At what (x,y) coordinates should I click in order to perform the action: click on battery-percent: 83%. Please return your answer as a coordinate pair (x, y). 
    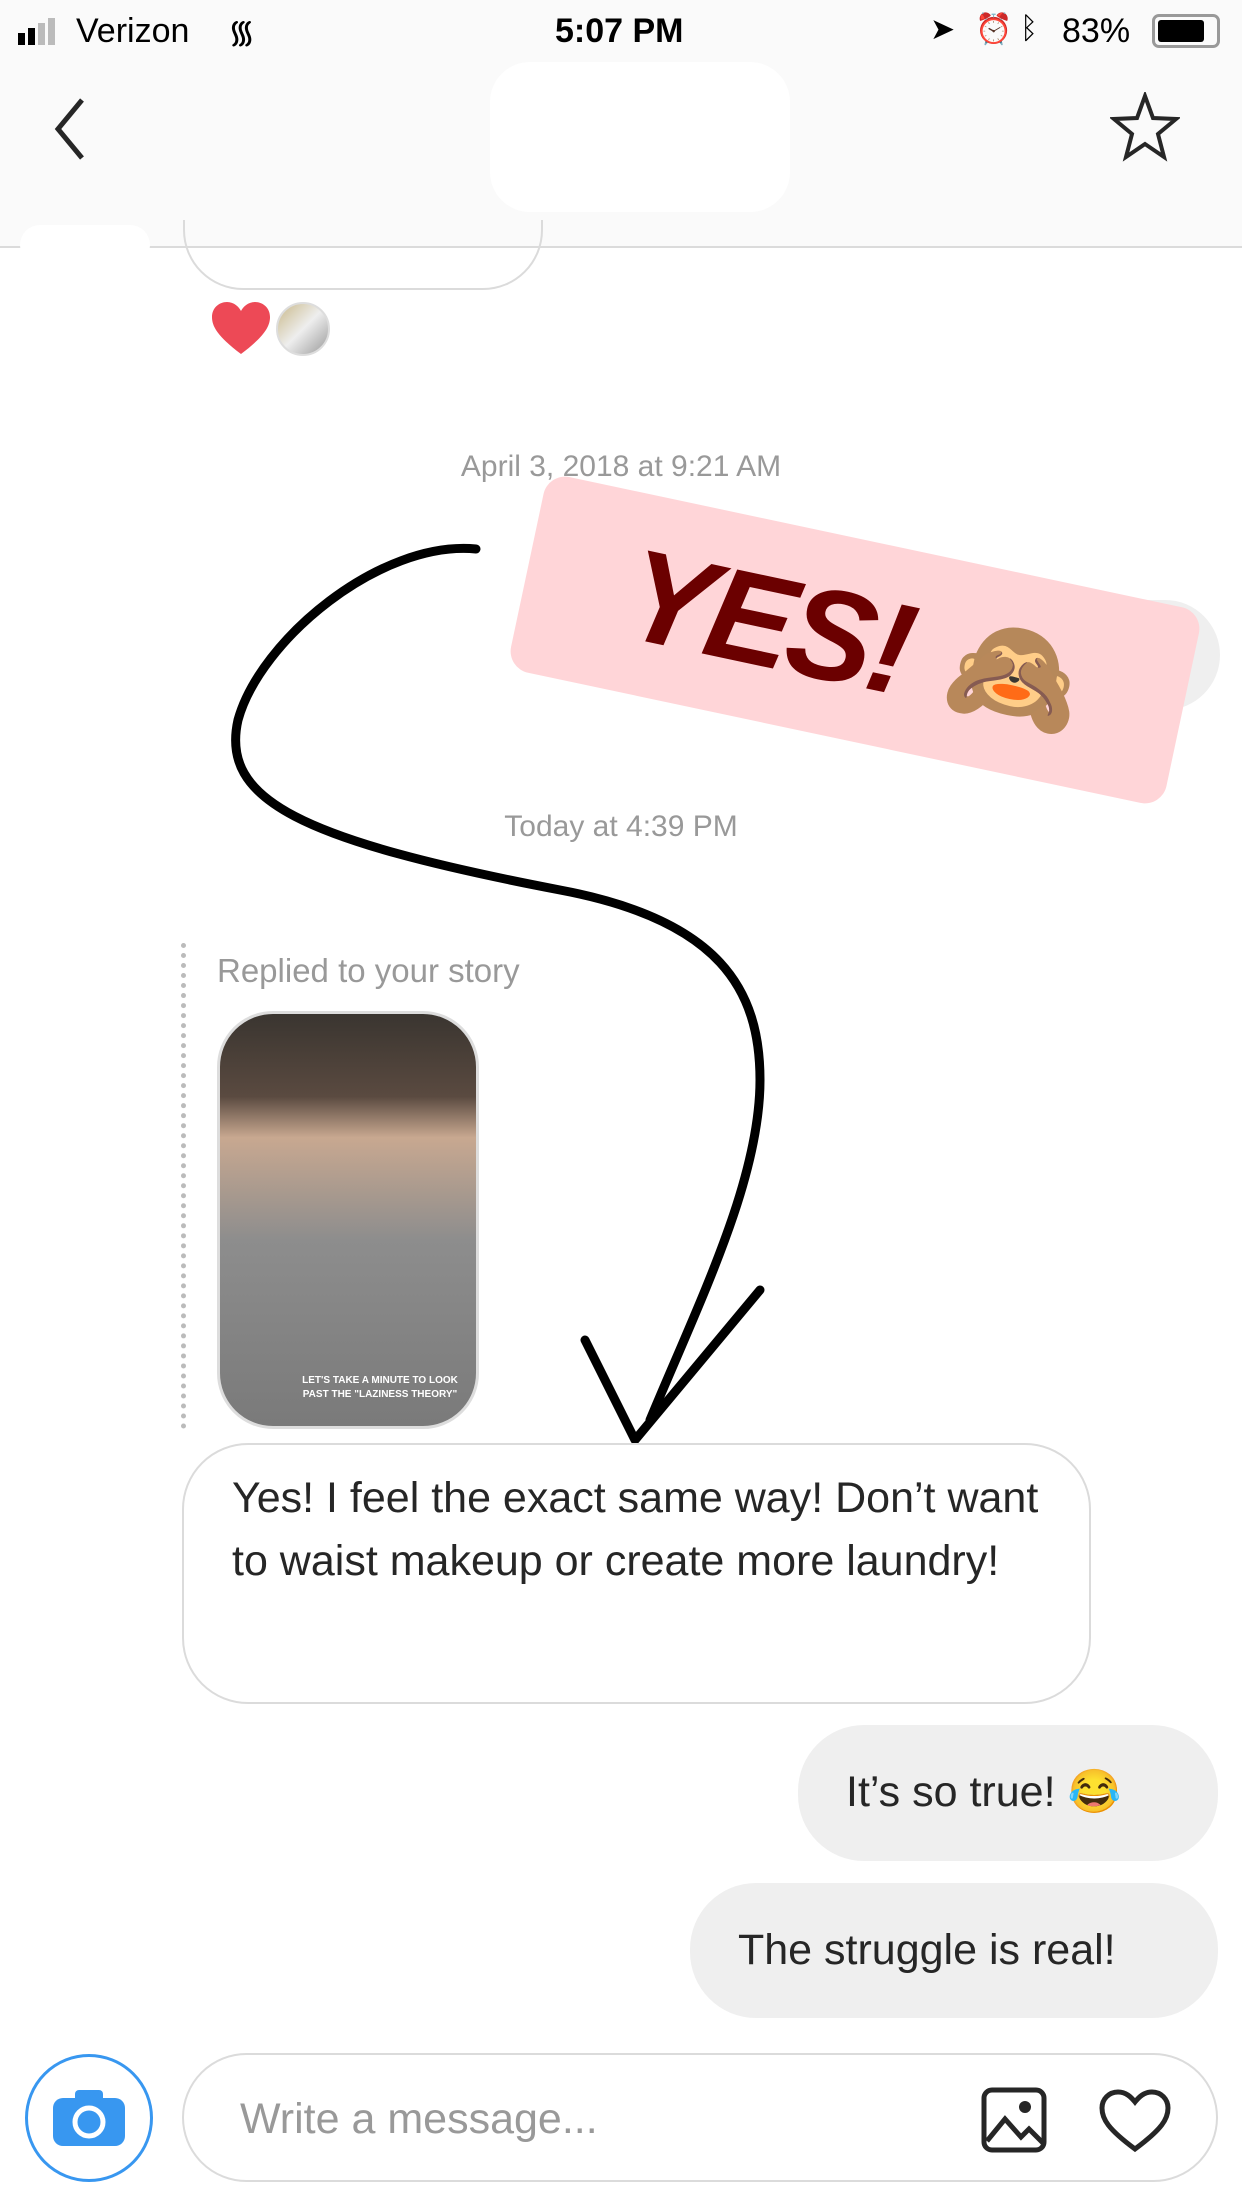
    Looking at the image, I should click on (1096, 31).